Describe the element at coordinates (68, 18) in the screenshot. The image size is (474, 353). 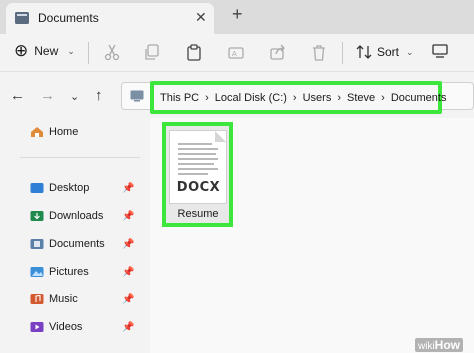
I see `tab-title: Documents` at that location.